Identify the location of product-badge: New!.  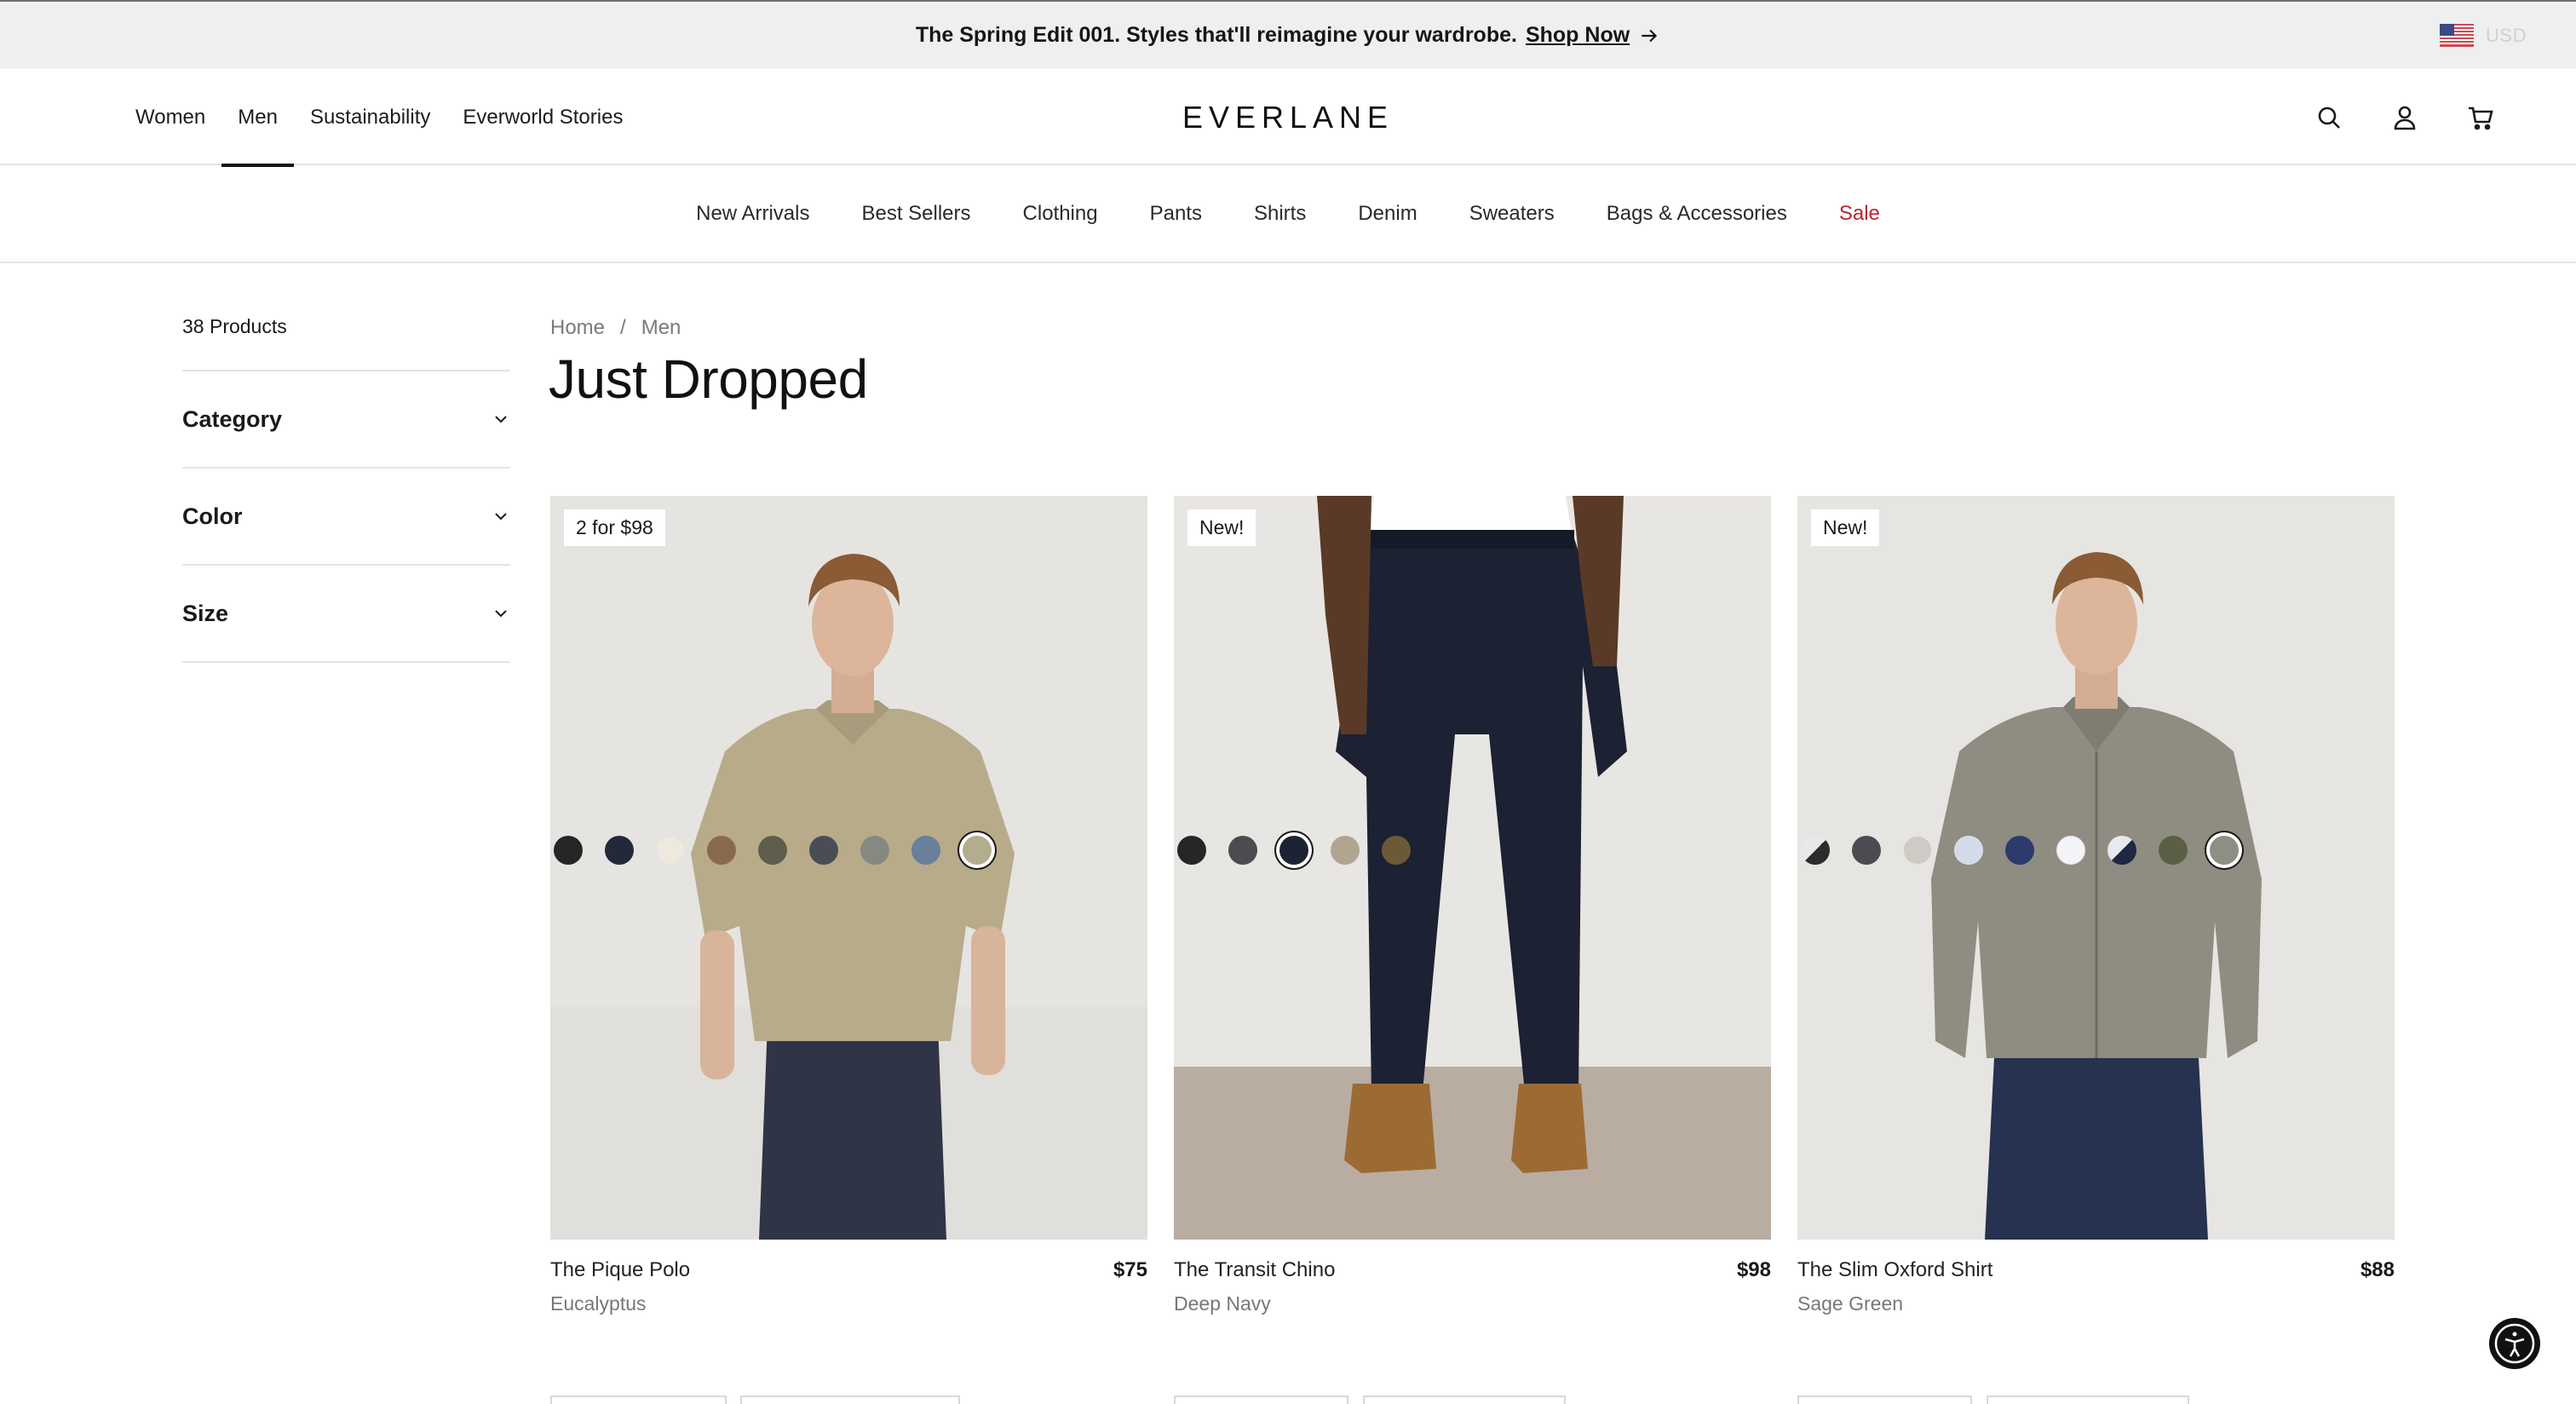
(1845, 527).